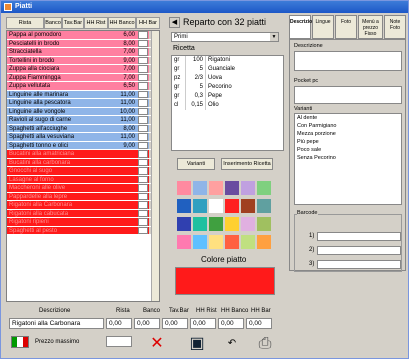  What do you see at coordinates (83, 35) in the screenshot?
I see `dish-row: Pappa al pomodoro6,00▾` at bounding box center [83, 35].